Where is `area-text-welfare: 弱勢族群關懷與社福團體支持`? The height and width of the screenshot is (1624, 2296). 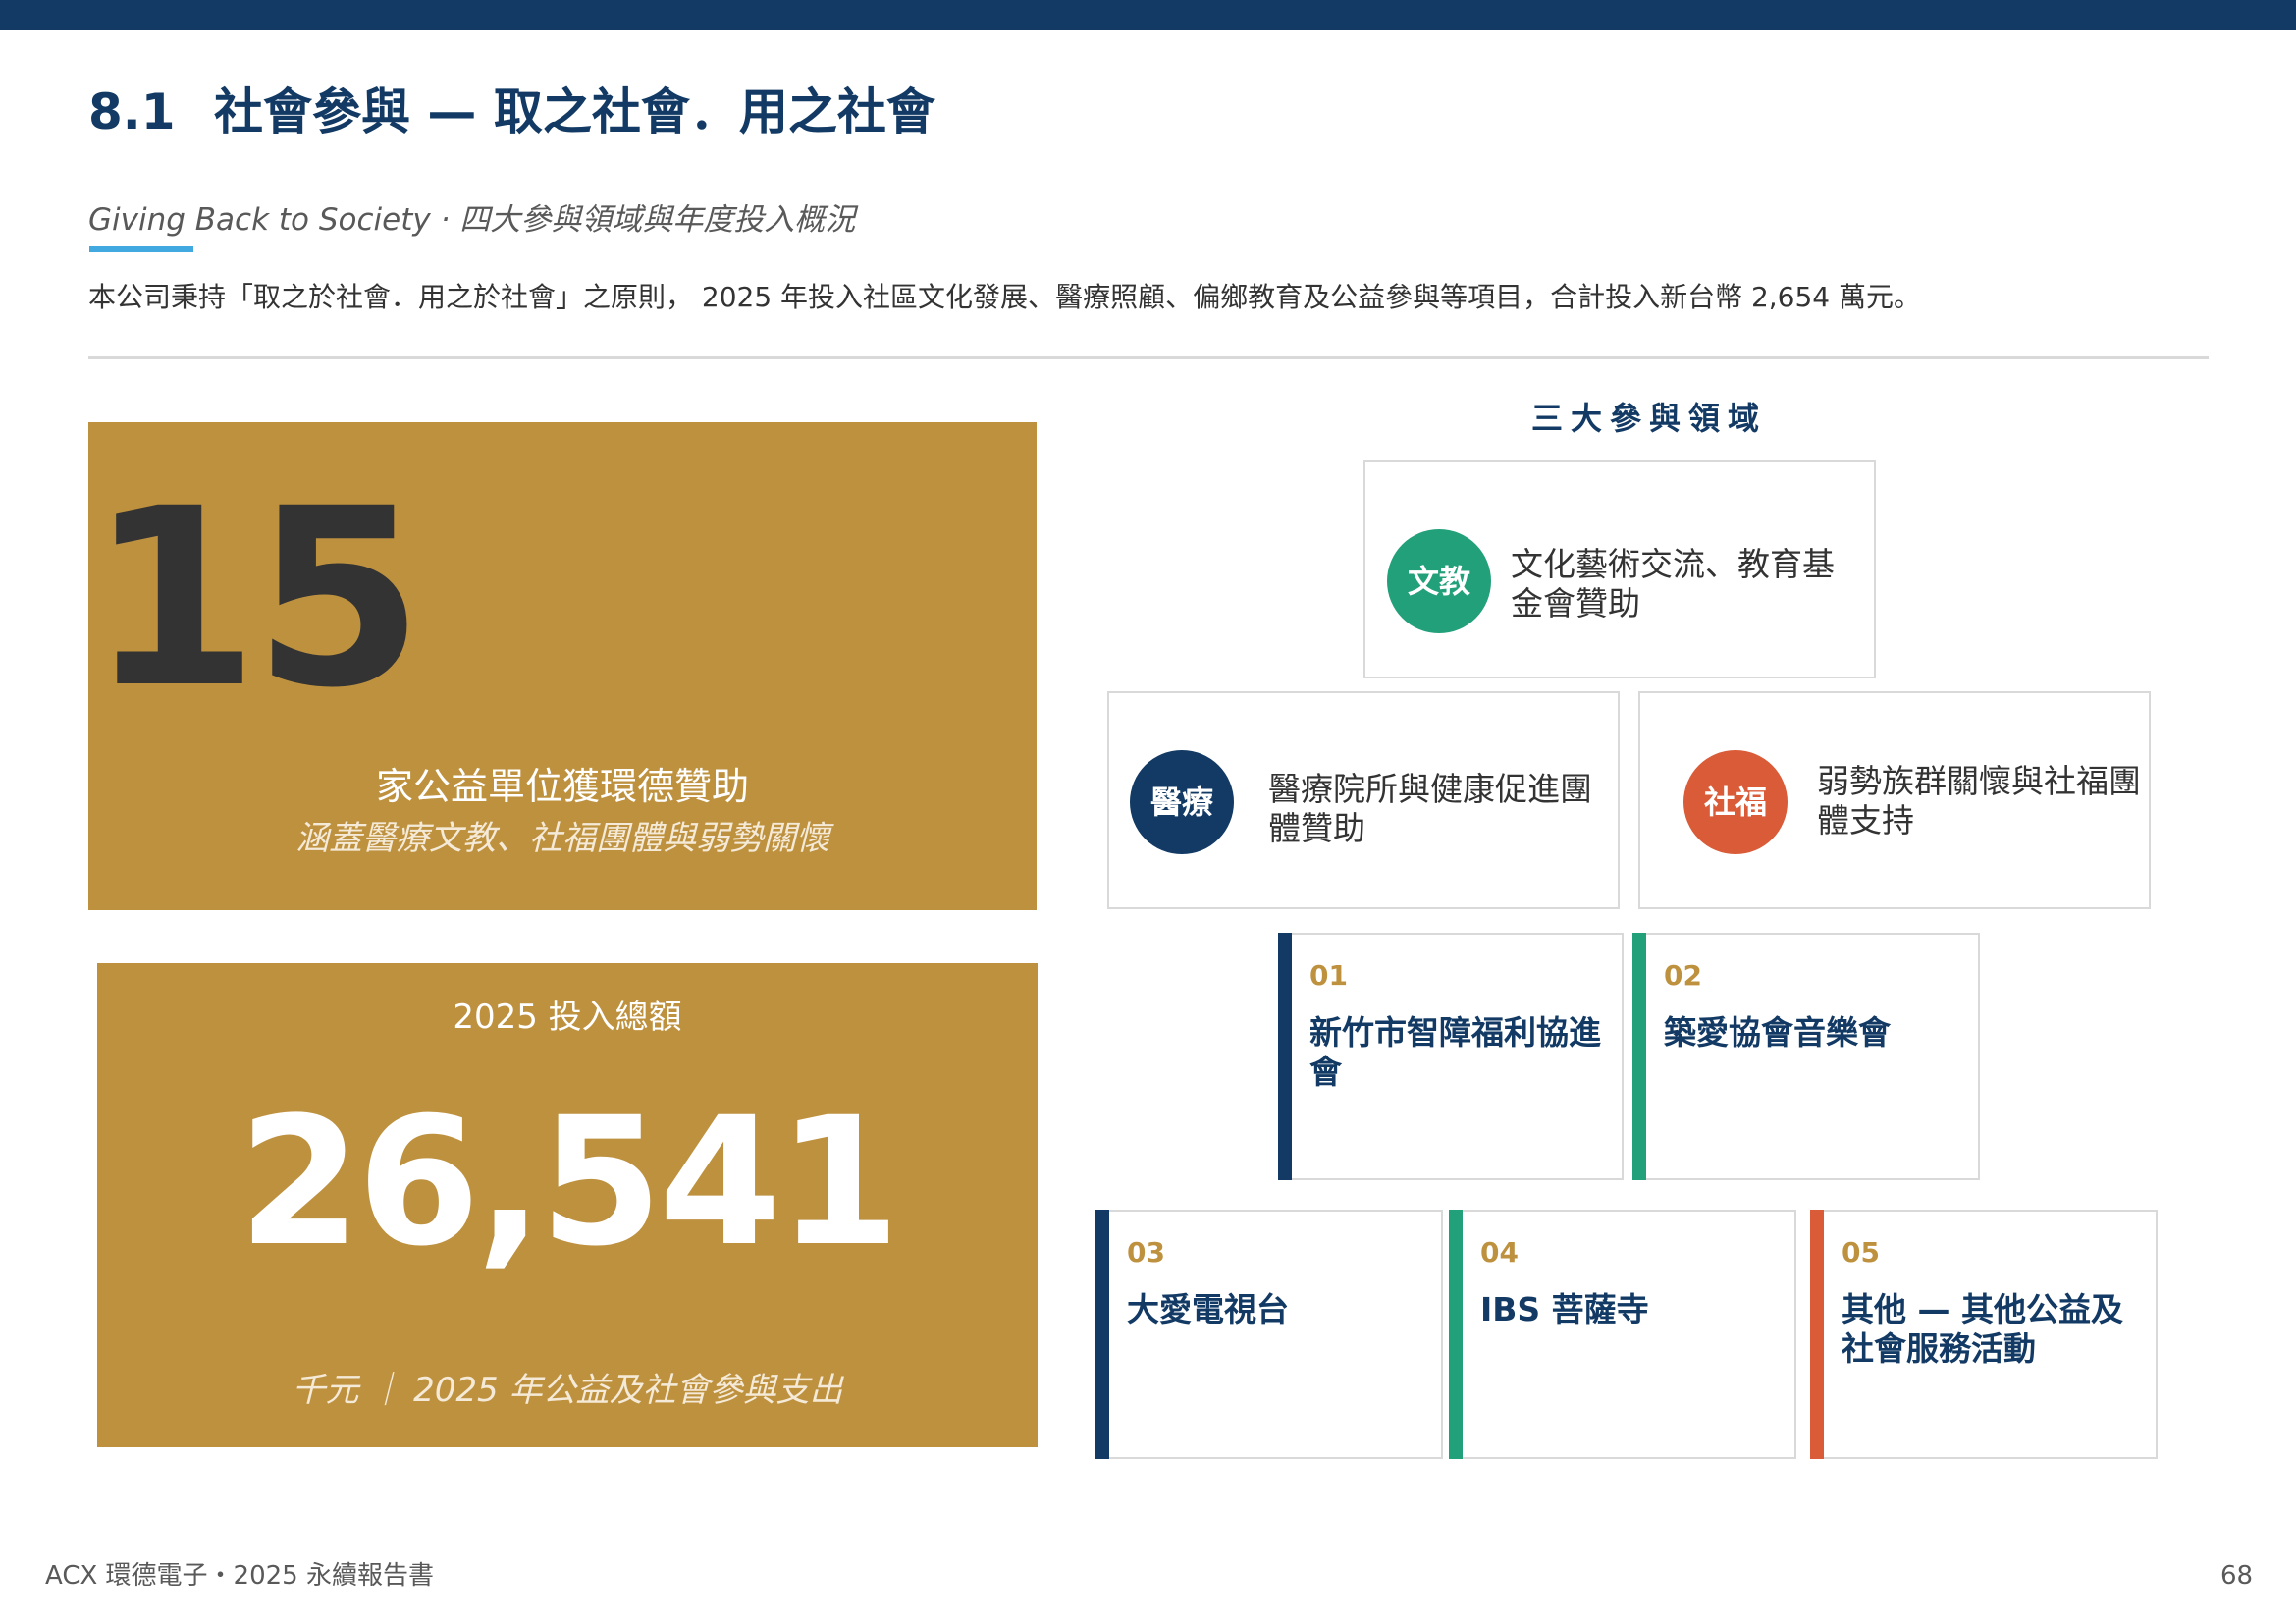 area-text-welfare: 弱勢族群關懷與社福團體支持 is located at coordinates (1979, 800).